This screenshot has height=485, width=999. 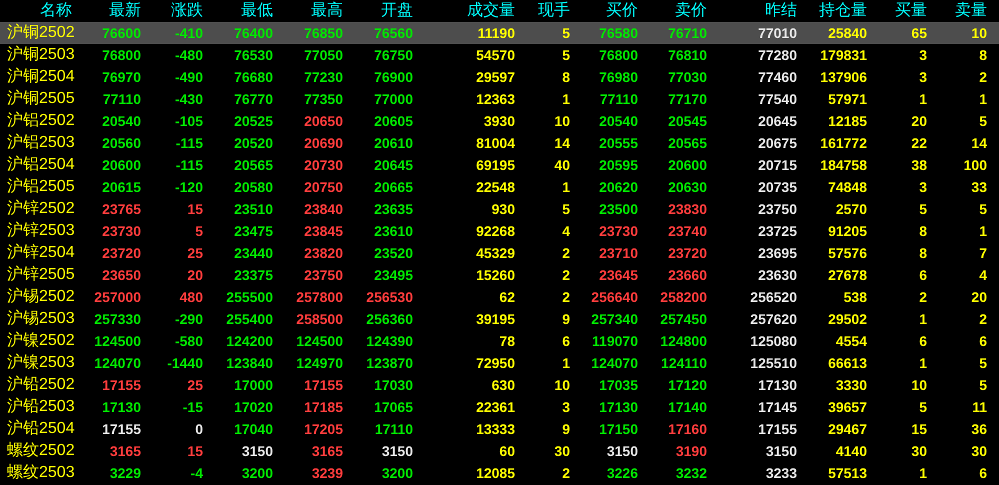 What do you see at coordinates (188, 319) in the screenshot?
I see `table-cell-text: -290` at bounding box center [188, 319].